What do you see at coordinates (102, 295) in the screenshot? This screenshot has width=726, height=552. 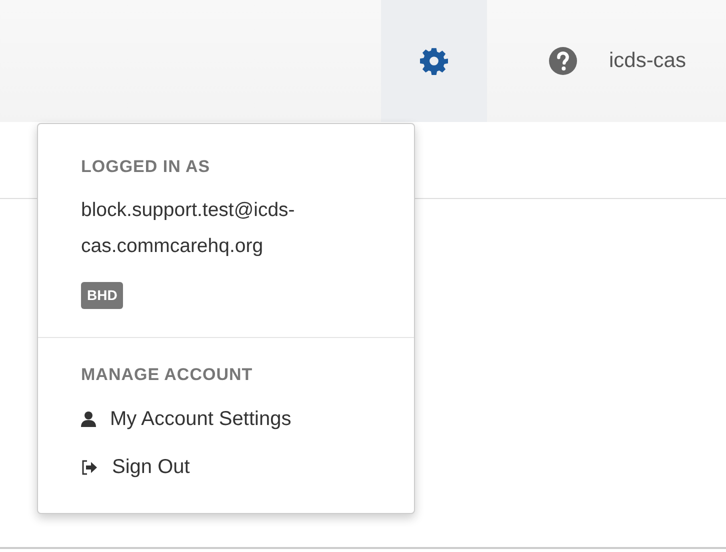 I see `role-tag: BHD` at bounding box center [102, 295].